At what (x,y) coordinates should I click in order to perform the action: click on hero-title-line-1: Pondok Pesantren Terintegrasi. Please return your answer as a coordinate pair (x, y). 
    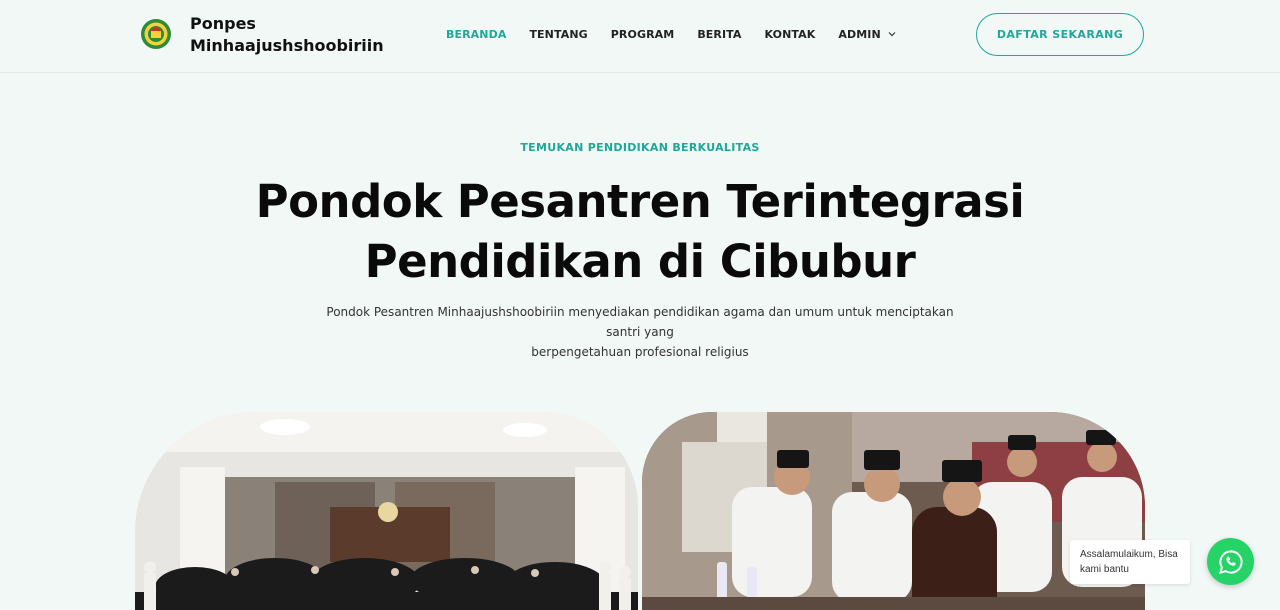
    Looking at the image, I should click on (640, 201).